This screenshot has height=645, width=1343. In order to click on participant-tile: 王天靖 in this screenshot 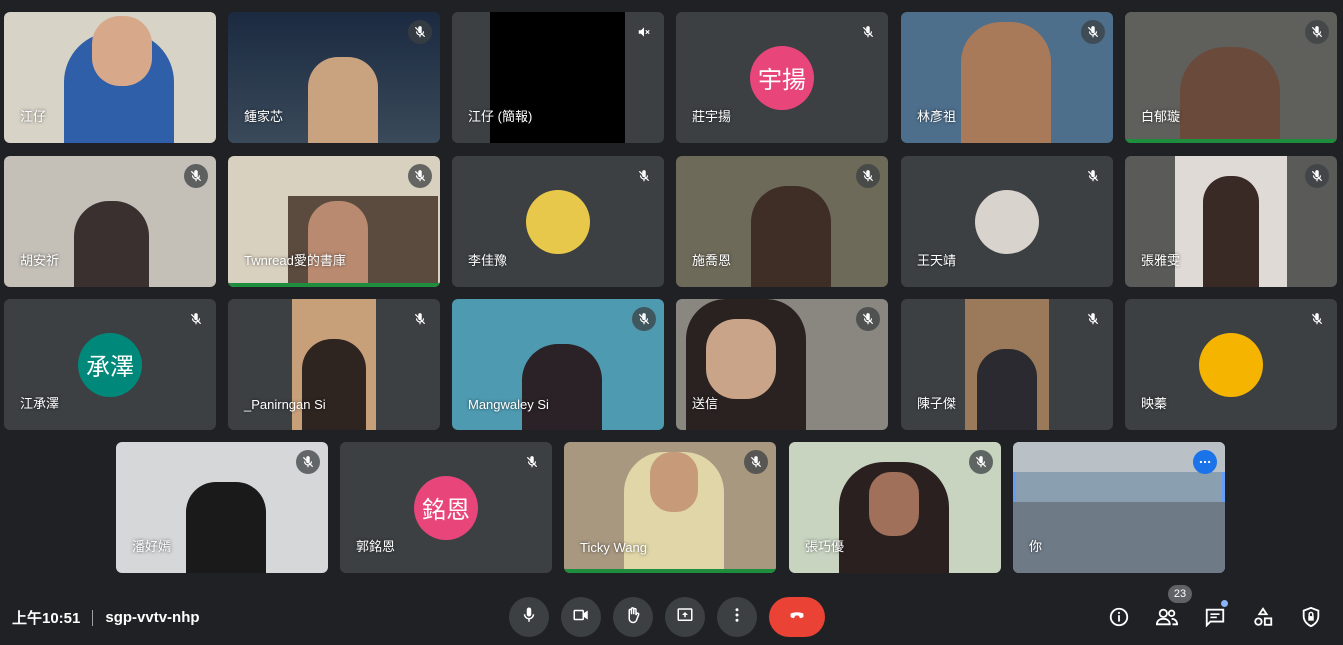, I will do `click(1007, 221)`.